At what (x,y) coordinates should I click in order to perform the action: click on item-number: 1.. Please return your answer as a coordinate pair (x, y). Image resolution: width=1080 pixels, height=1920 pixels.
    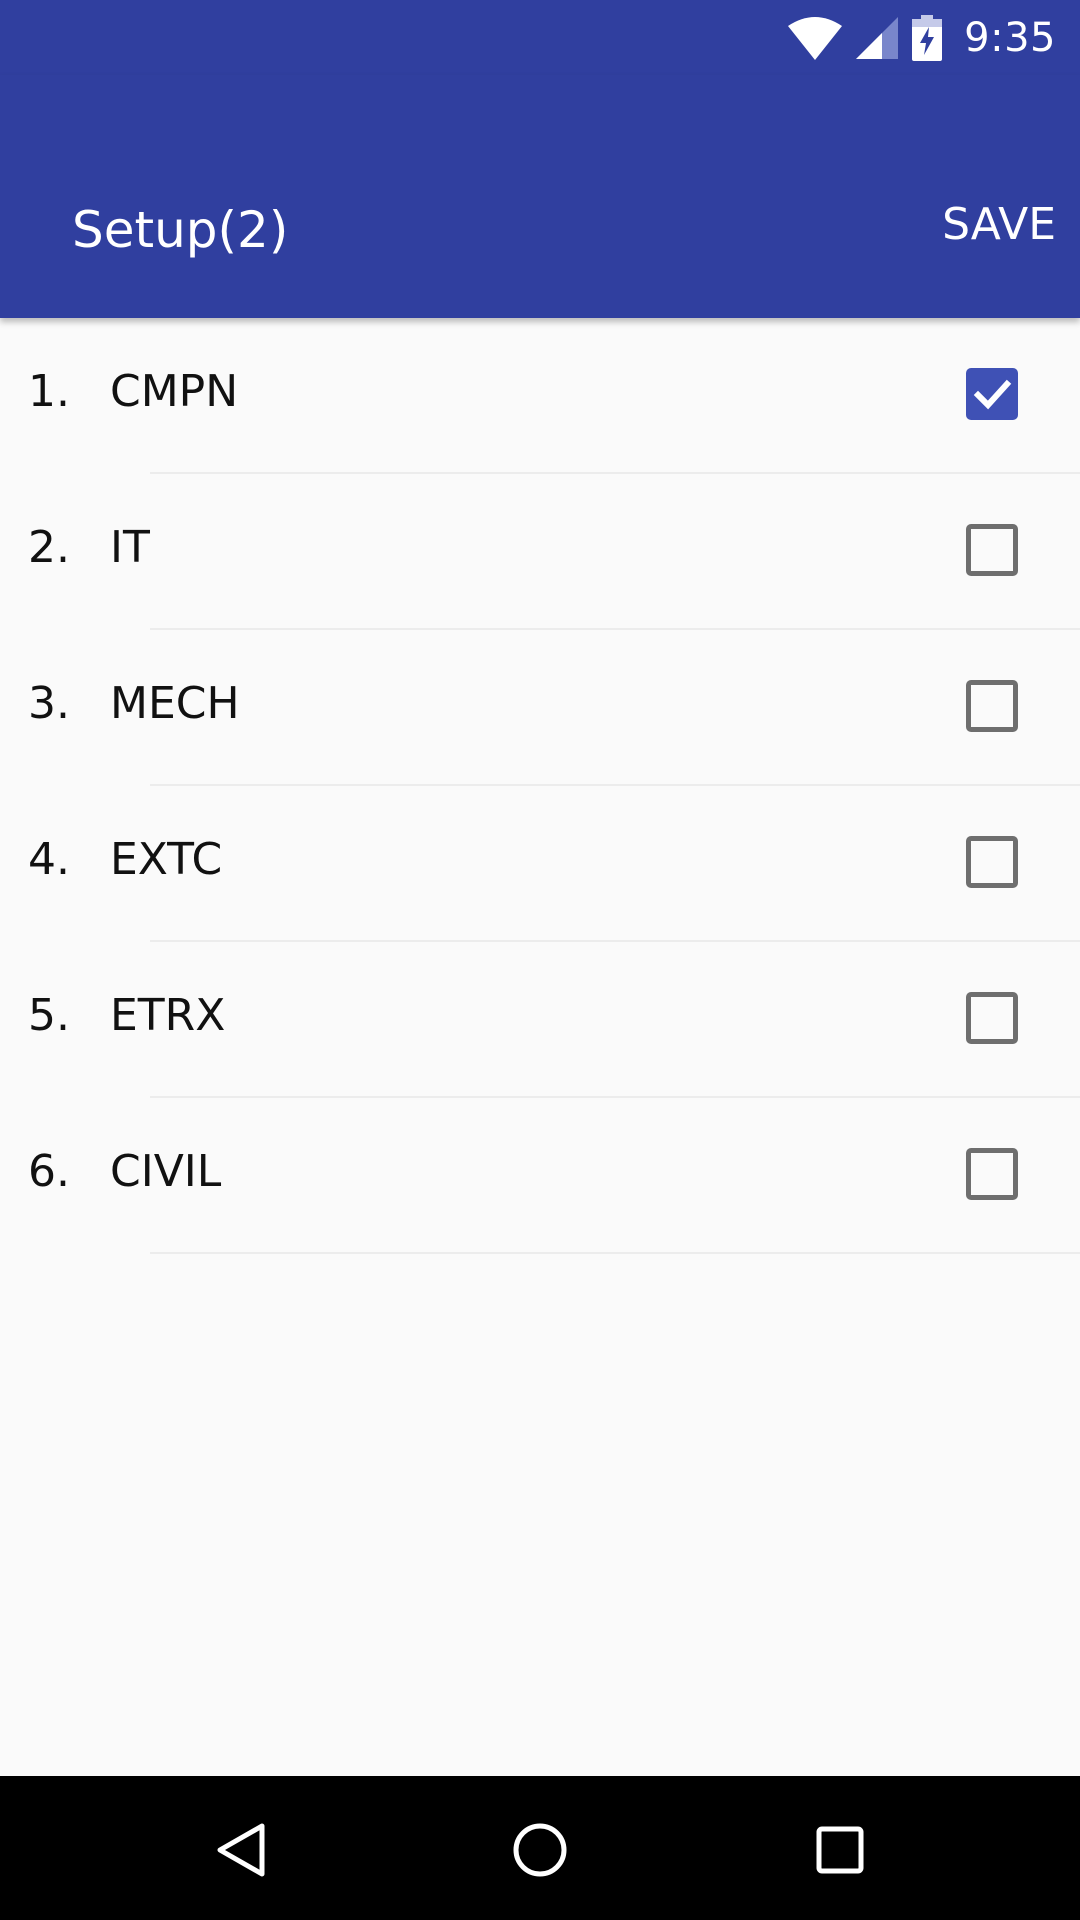
    Looking at the image, I should click on (49, 391).